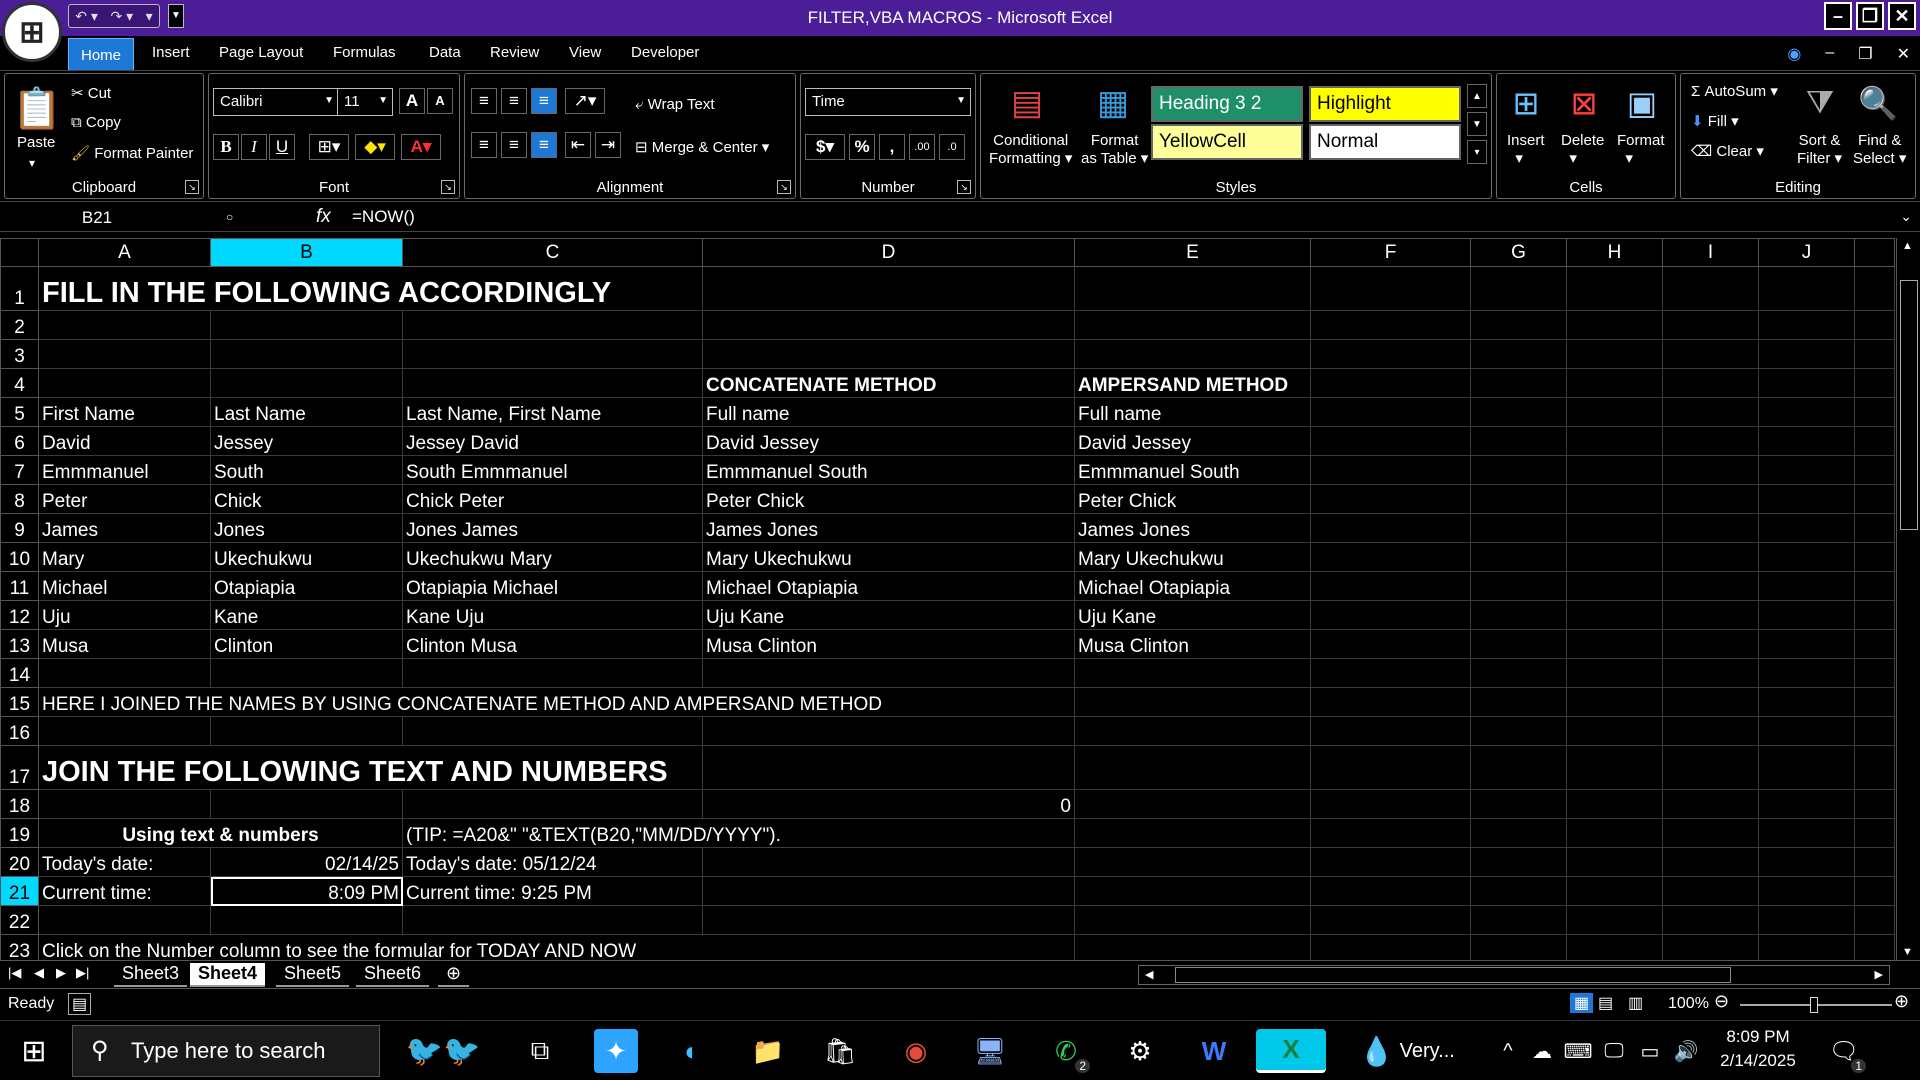 The height and width of the screenshot is (1080, 1920). Describe the element at coordinates (1518, 644) in the screenshot. I see `cell-g13` at that location.